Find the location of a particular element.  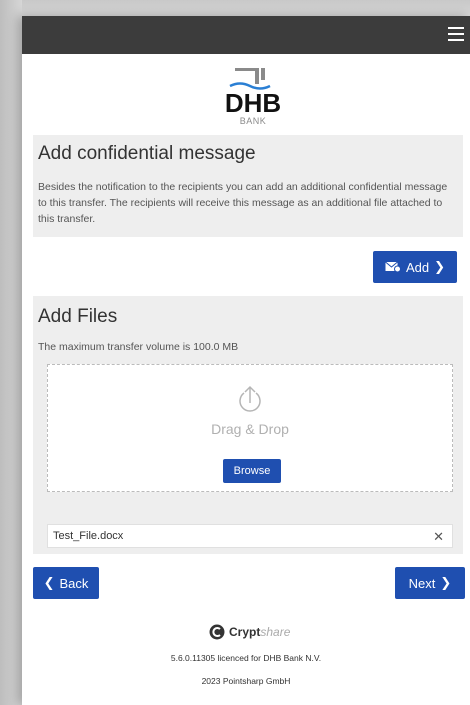

brand-suffix: share is located at coordinates (275, 632).